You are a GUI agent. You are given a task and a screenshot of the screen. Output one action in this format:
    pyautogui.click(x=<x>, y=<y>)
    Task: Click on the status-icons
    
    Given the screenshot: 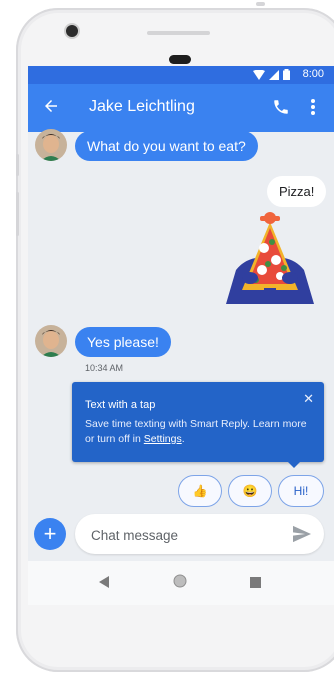 What is the action you would take?
    pyautogui.click(x=271, y=74)
    